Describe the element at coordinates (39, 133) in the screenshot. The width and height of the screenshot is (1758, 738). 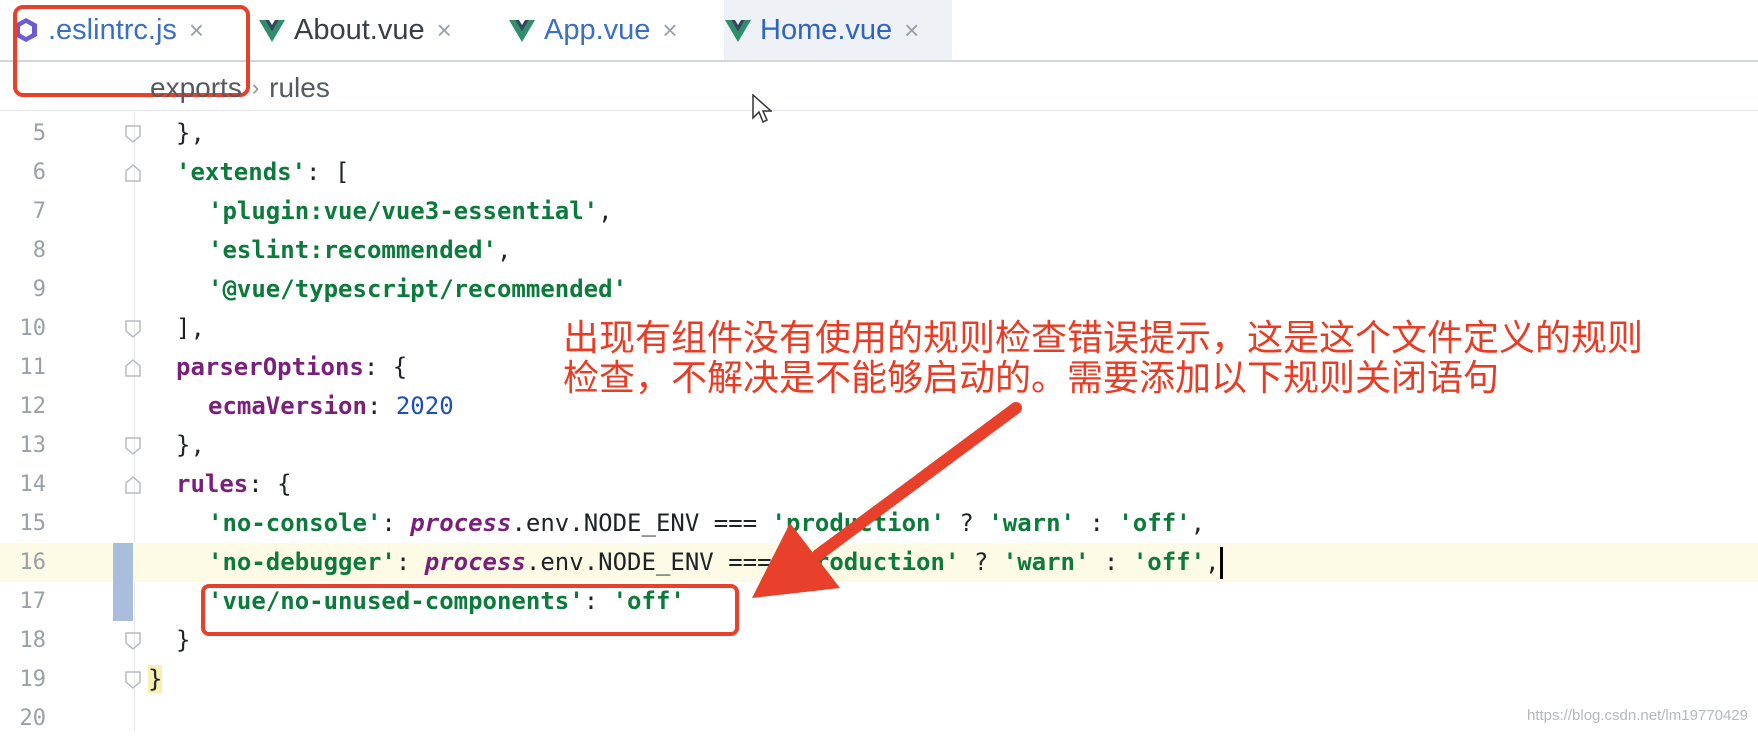
I see `line-number: 5` at that location.